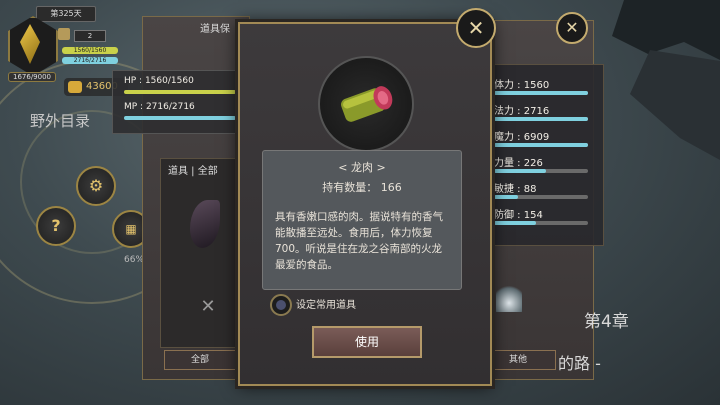 The image size is (720, 405). I want to click on gold-icon, so click(75, 87).